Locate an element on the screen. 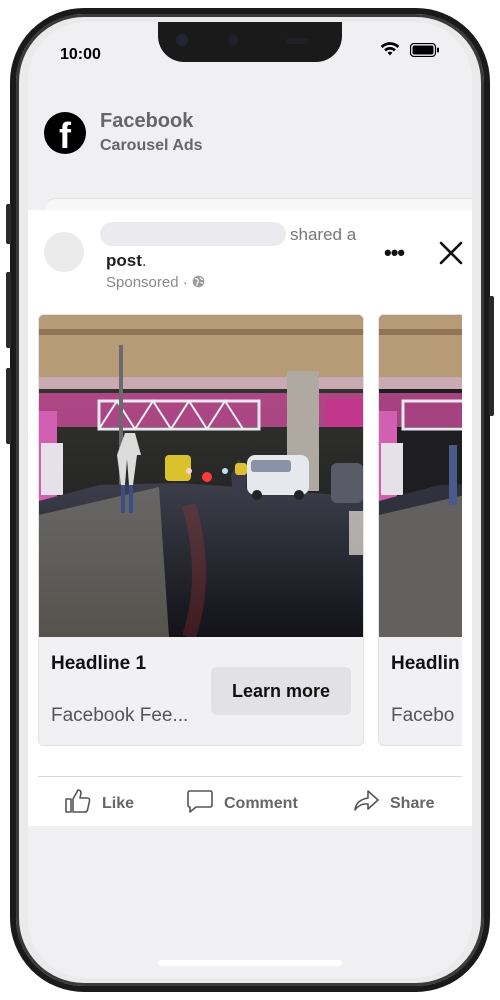  front-camera is located at coordinates (182, 40).